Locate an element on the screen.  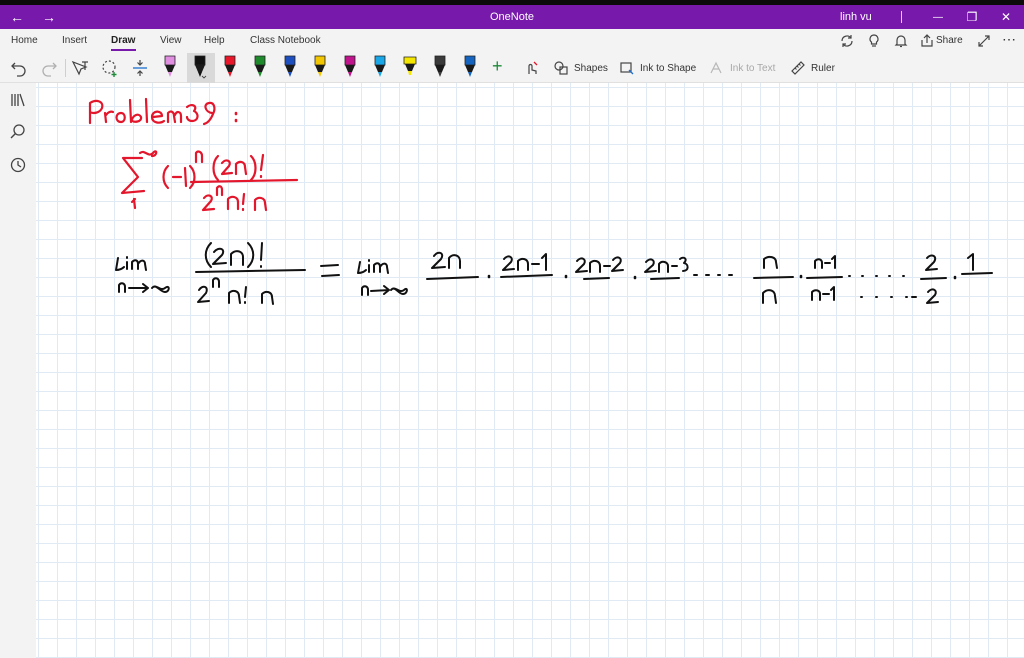
shapes-icon is located at coordinates (561, 68).